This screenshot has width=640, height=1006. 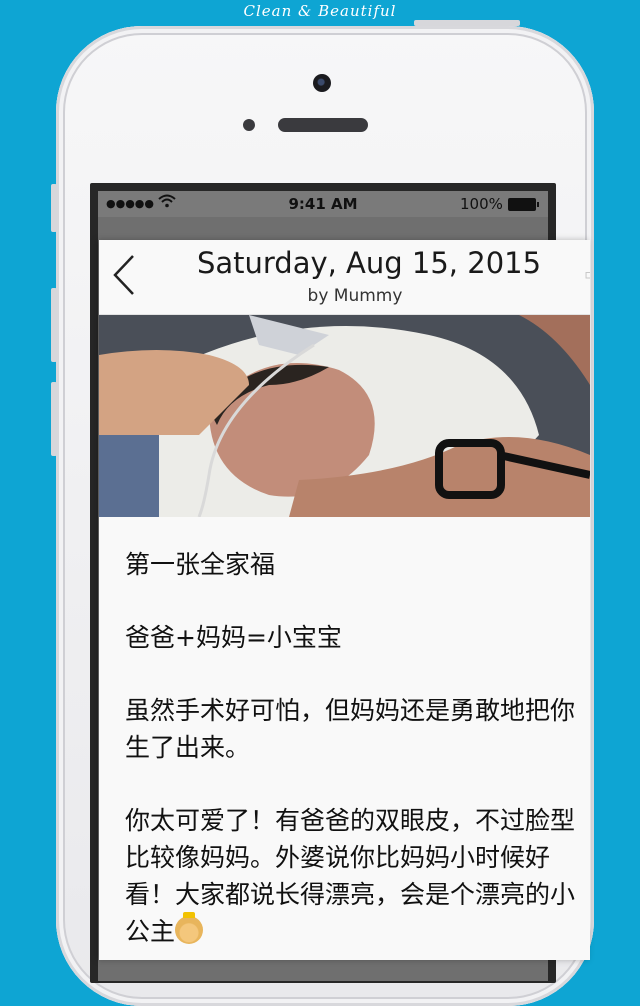 What do you see at coordinates (249, 125) in the screenshot?
I see `proximity-sensor` at bounding box center [249, 125].